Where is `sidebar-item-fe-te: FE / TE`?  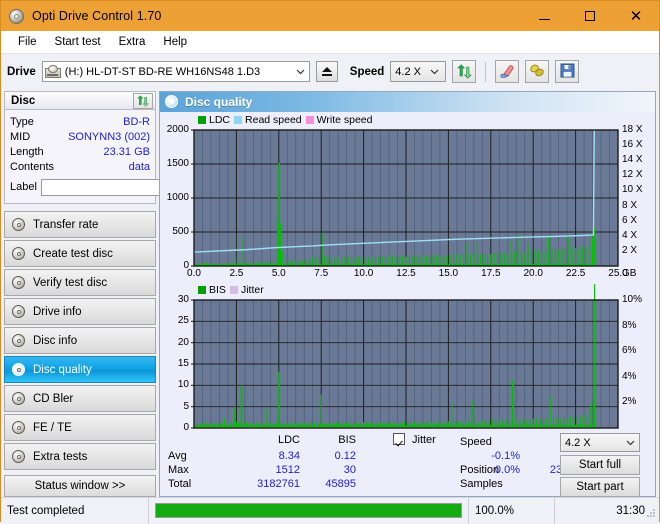
sidebar-item-fe-te: FE / TE is located at coordinates (80, 427).